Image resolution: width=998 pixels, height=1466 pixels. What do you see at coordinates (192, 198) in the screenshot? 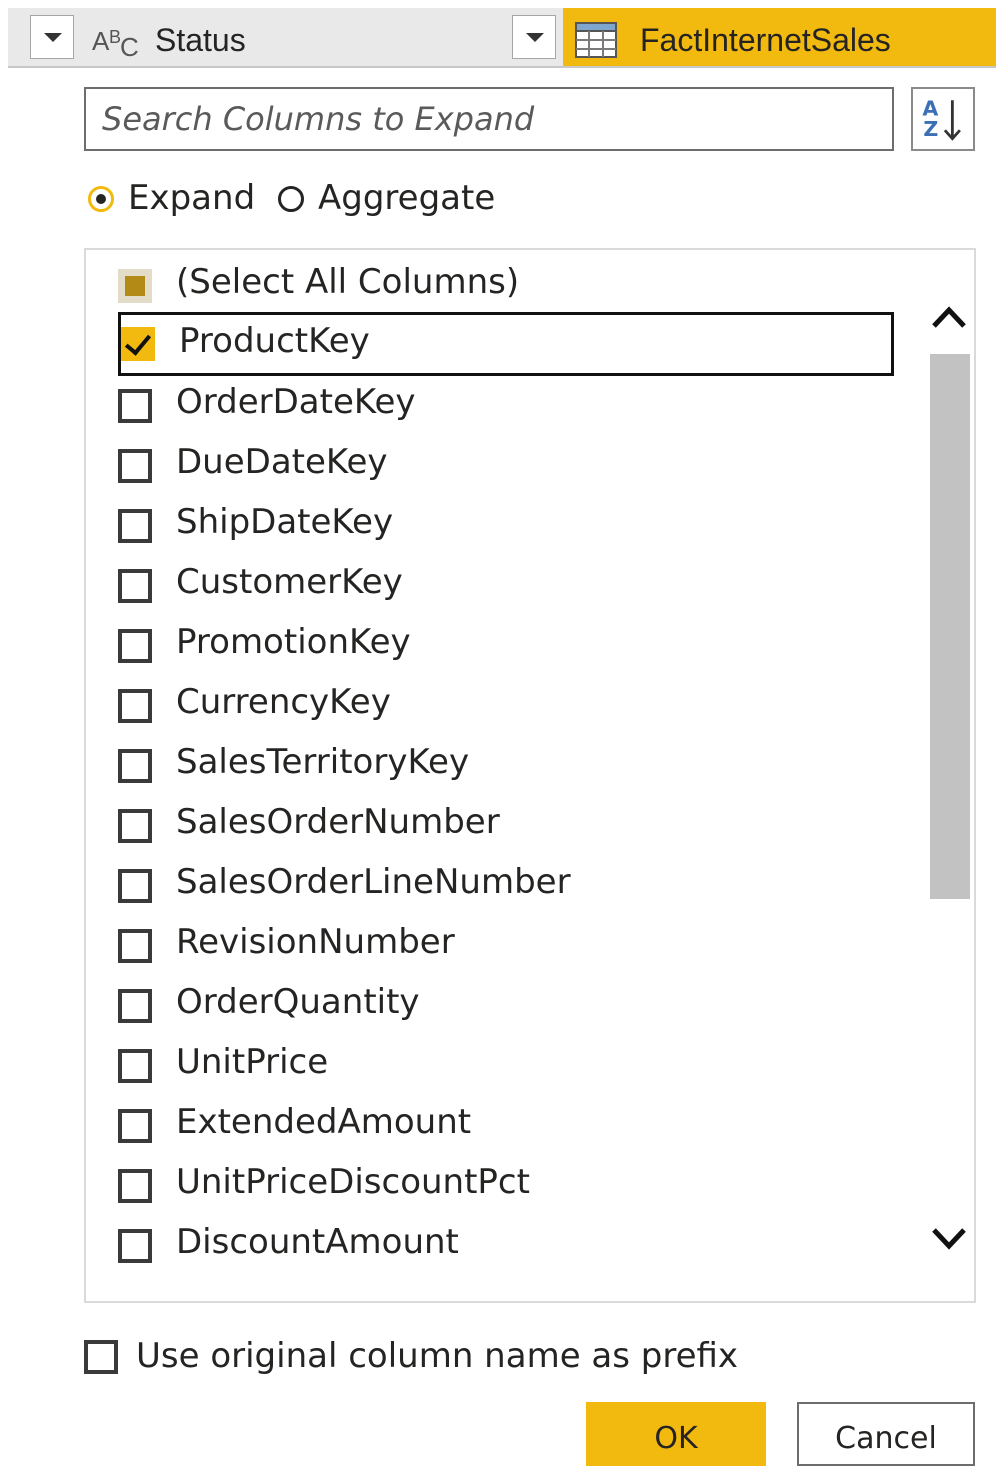
I see `expand-radio-label: Expand` at bounding box center [192, 198].